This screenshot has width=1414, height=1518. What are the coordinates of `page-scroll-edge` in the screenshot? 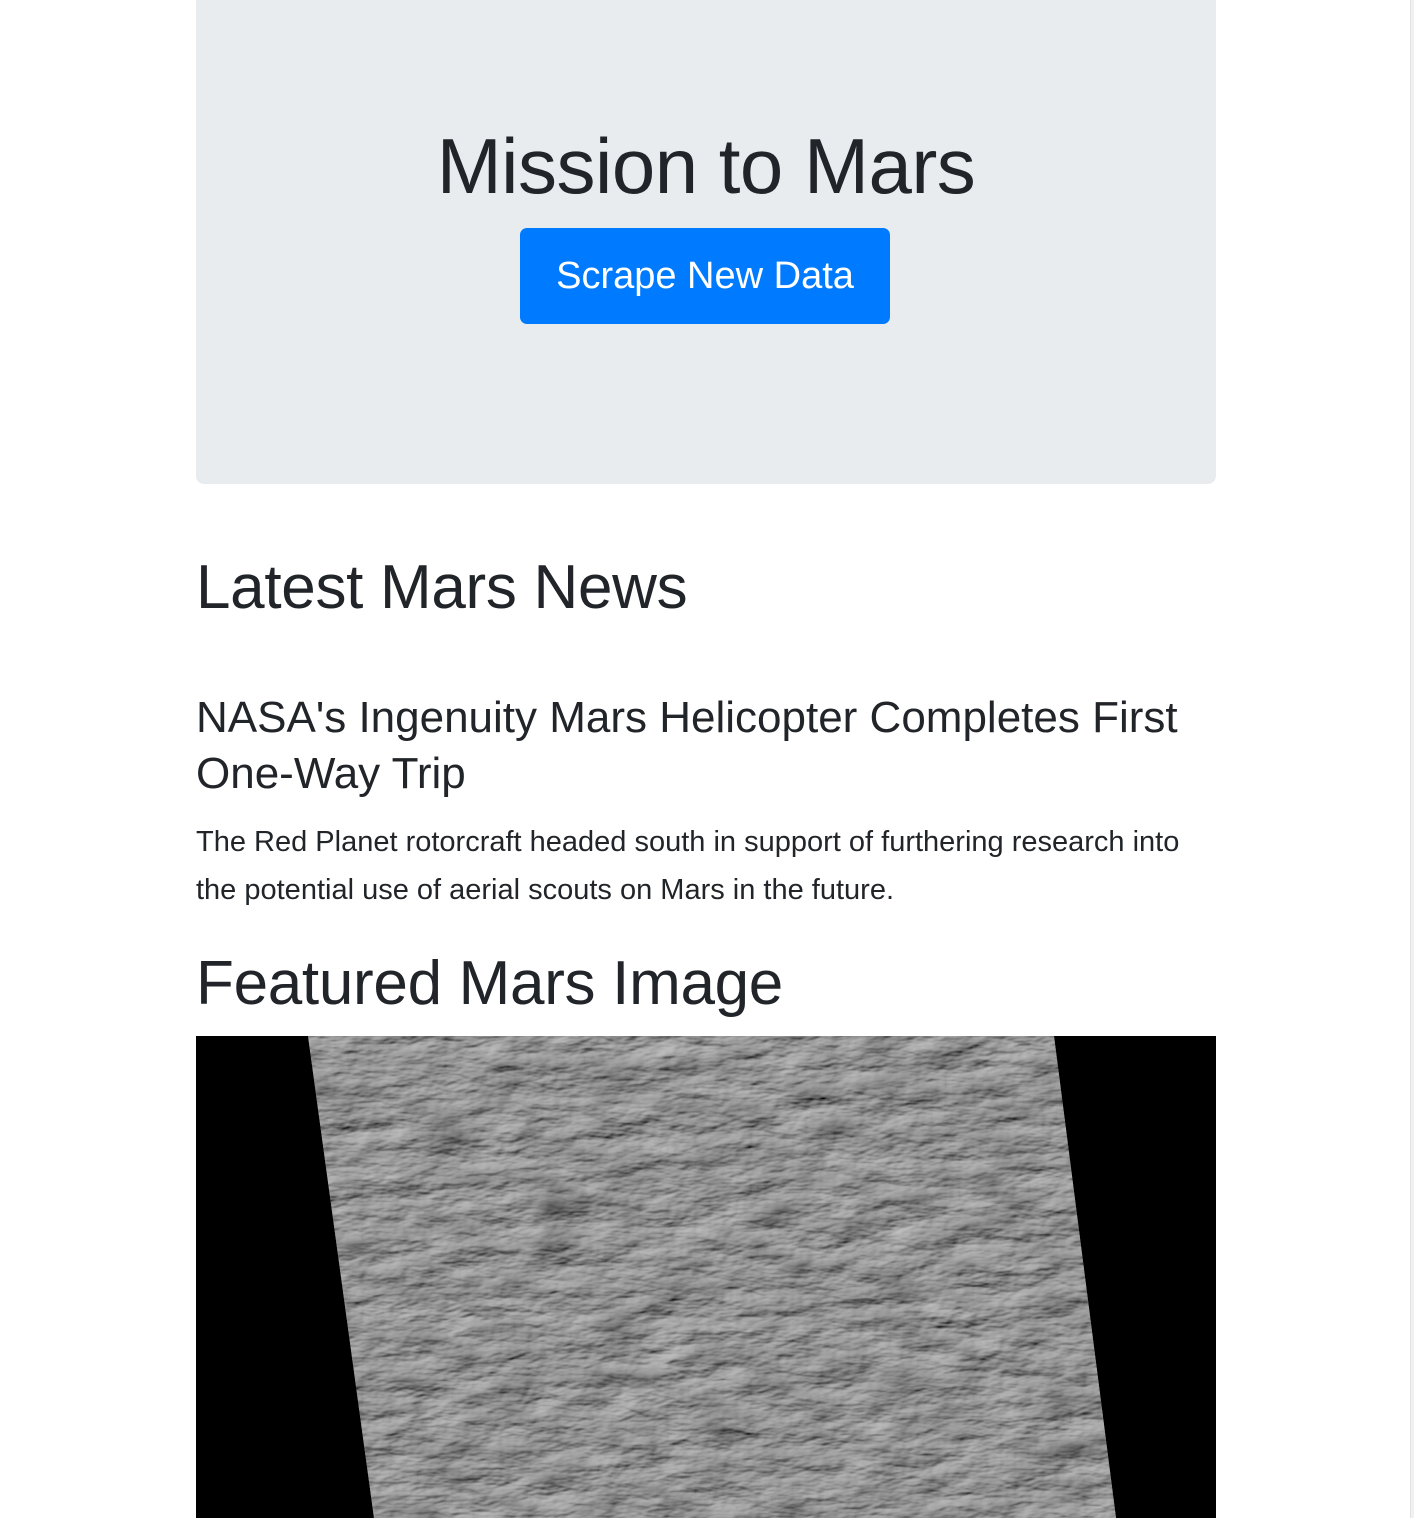 It's located at (1412, 759).